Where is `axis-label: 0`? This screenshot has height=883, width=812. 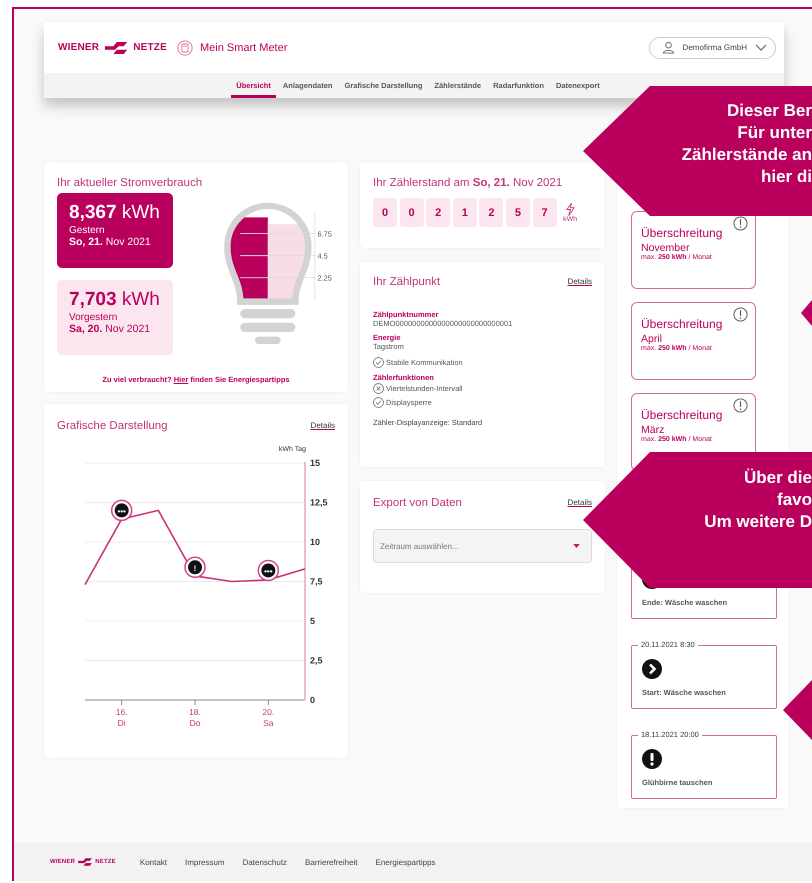 axis-label: 0 is located at coordinates (313, 700).